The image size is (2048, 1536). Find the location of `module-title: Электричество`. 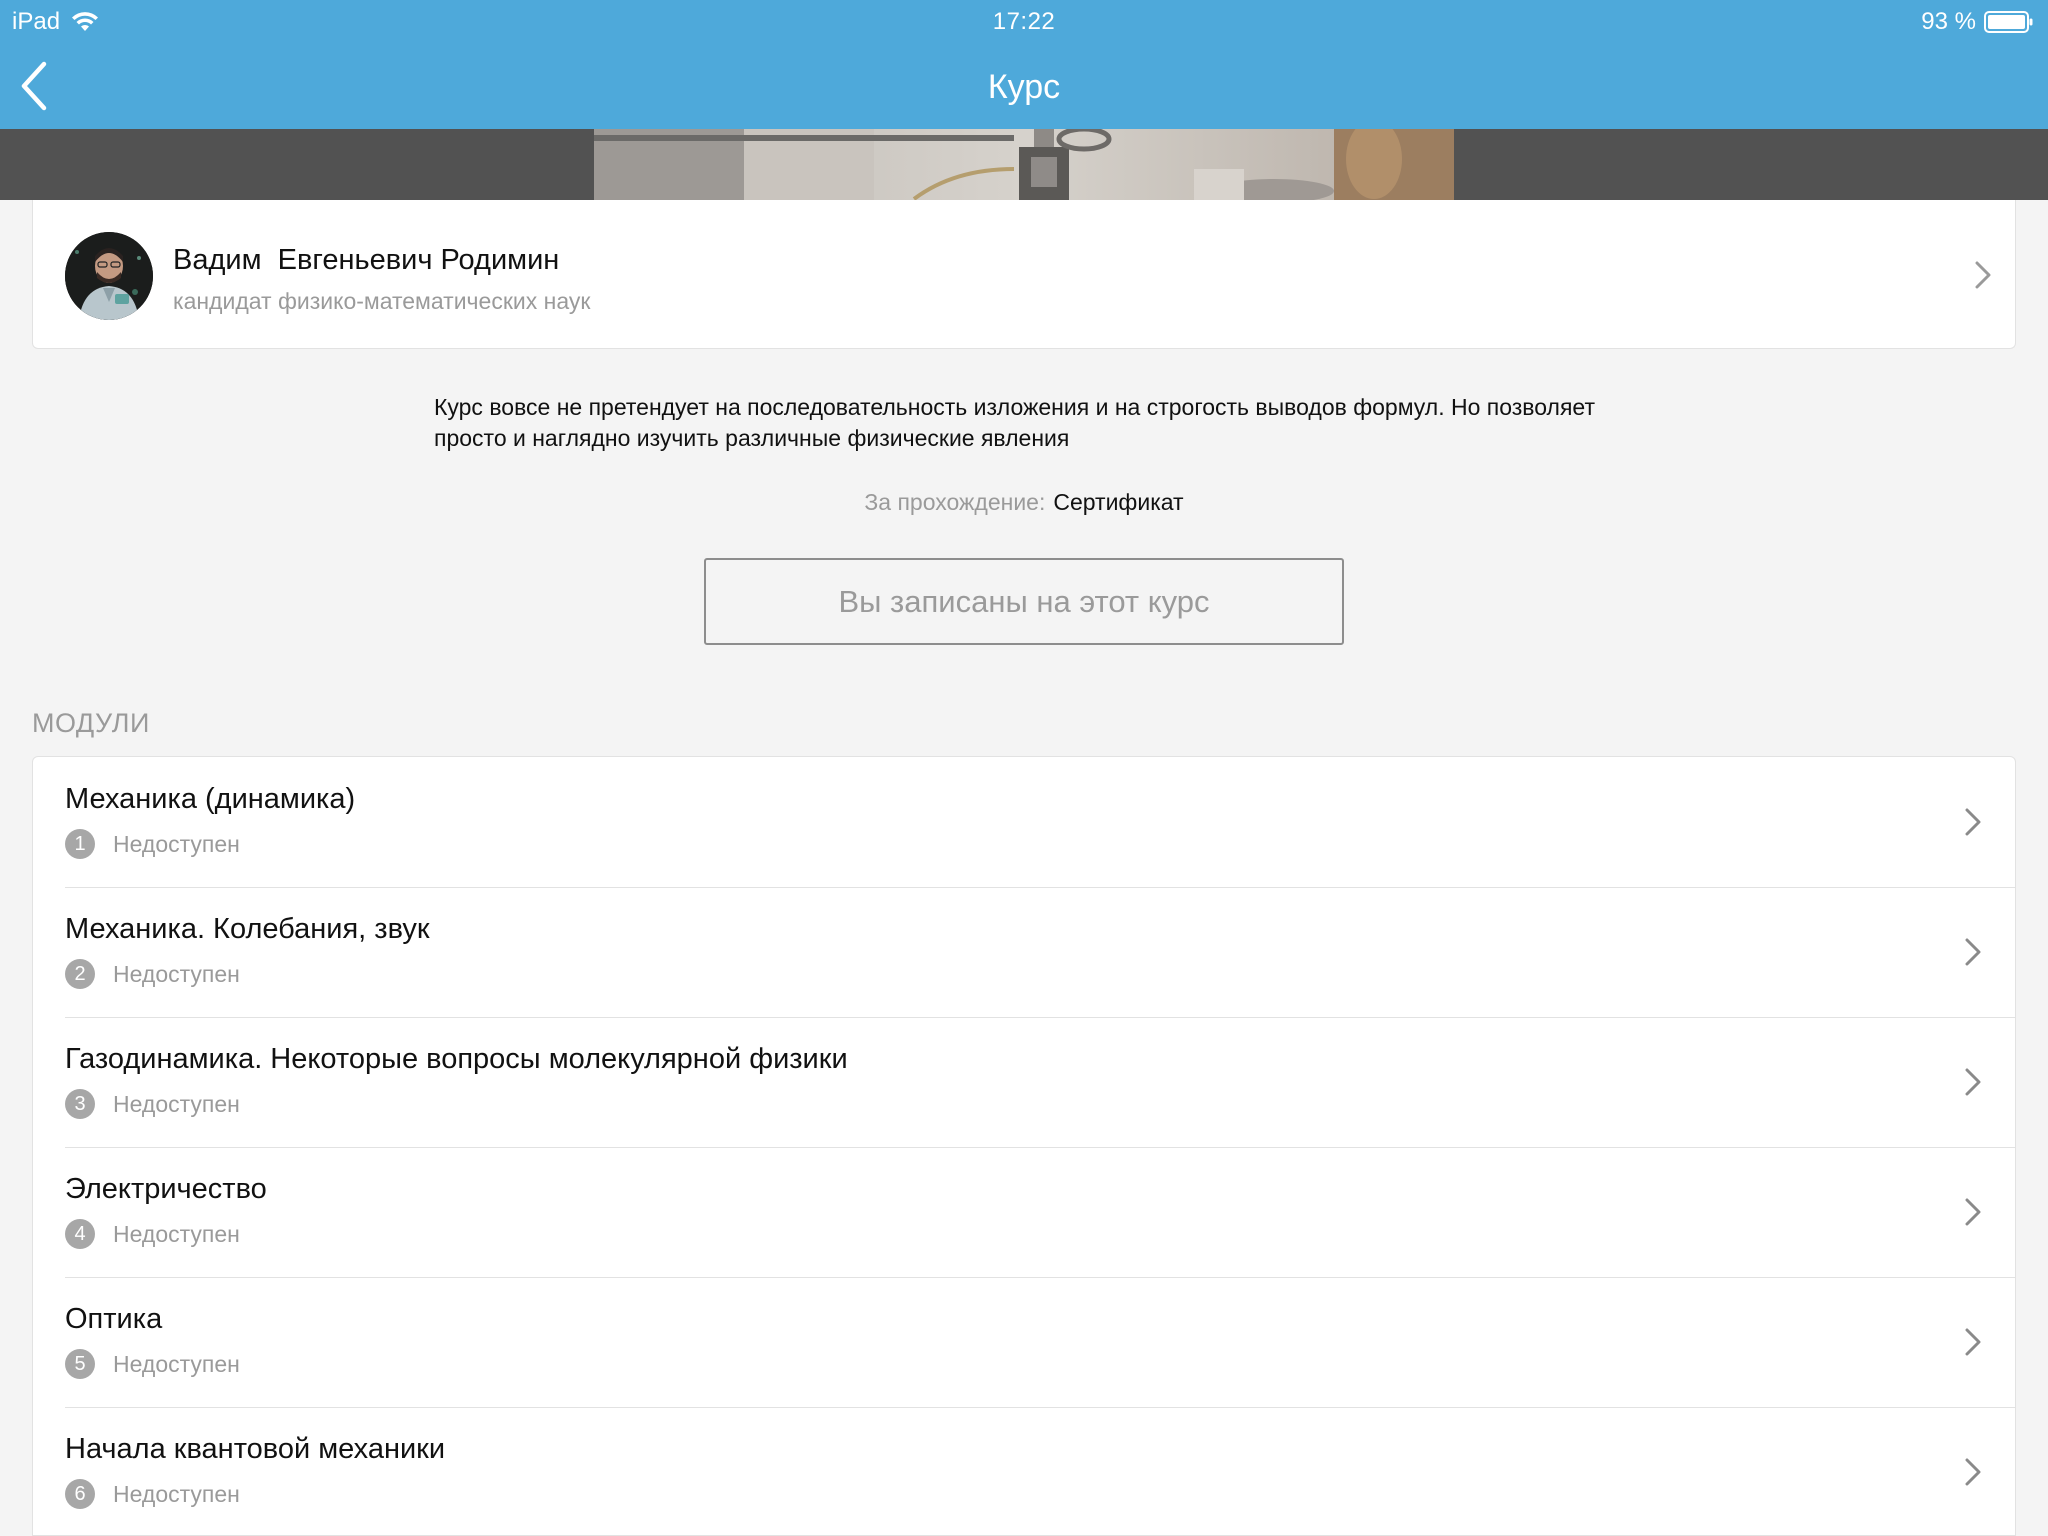

module-title: Электричество is located at coordinates (166, 1189).